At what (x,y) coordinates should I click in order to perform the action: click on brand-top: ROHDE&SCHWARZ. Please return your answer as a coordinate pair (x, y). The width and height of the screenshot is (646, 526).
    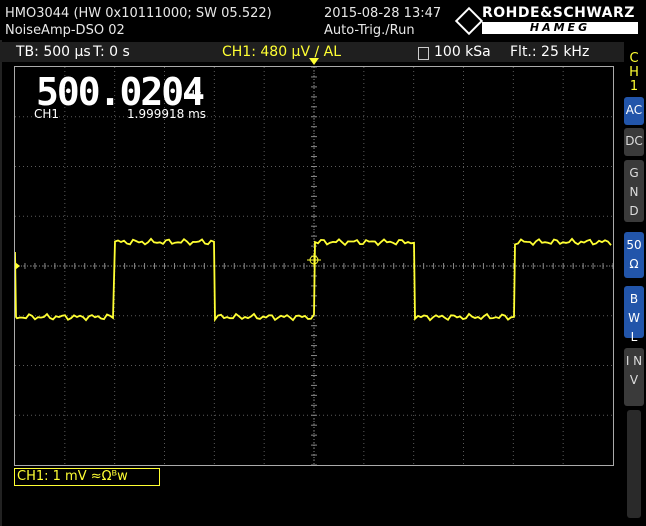
    Looking at the image, I should click on (558, 13).